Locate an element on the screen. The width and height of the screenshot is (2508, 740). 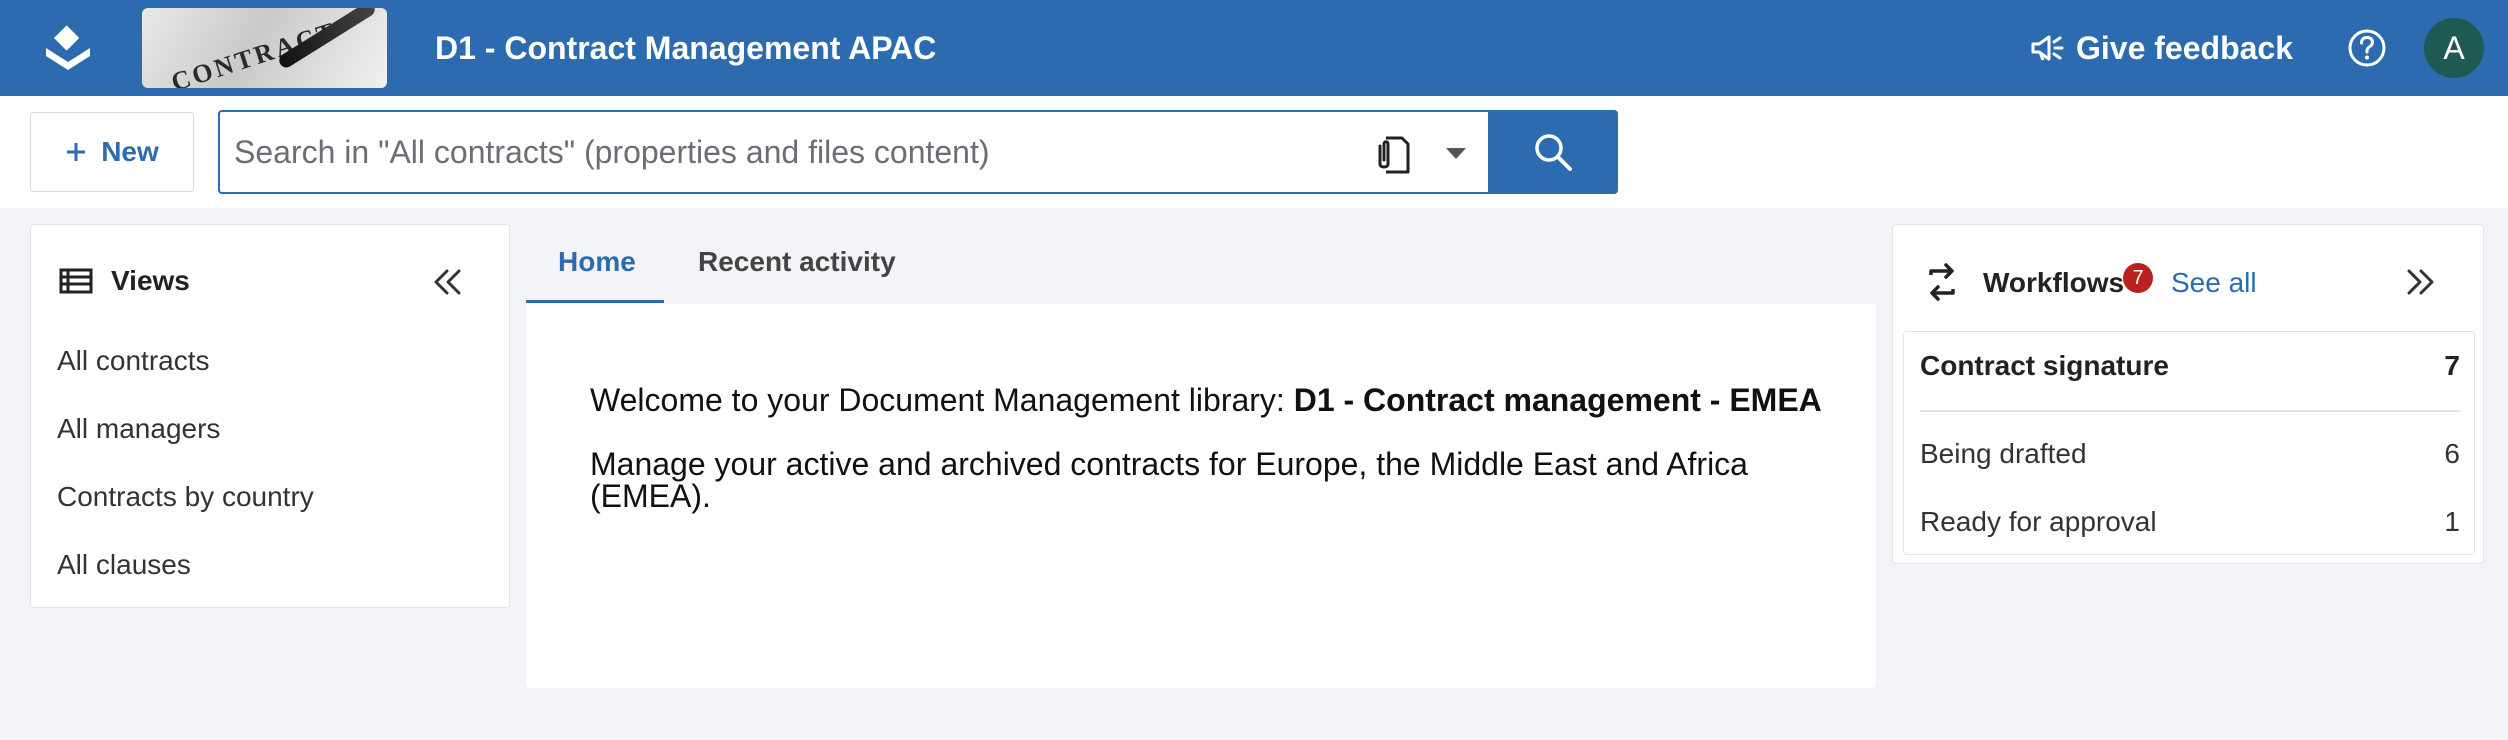
library-banner-image: CONTRACT is located at coordinates (264, 48).